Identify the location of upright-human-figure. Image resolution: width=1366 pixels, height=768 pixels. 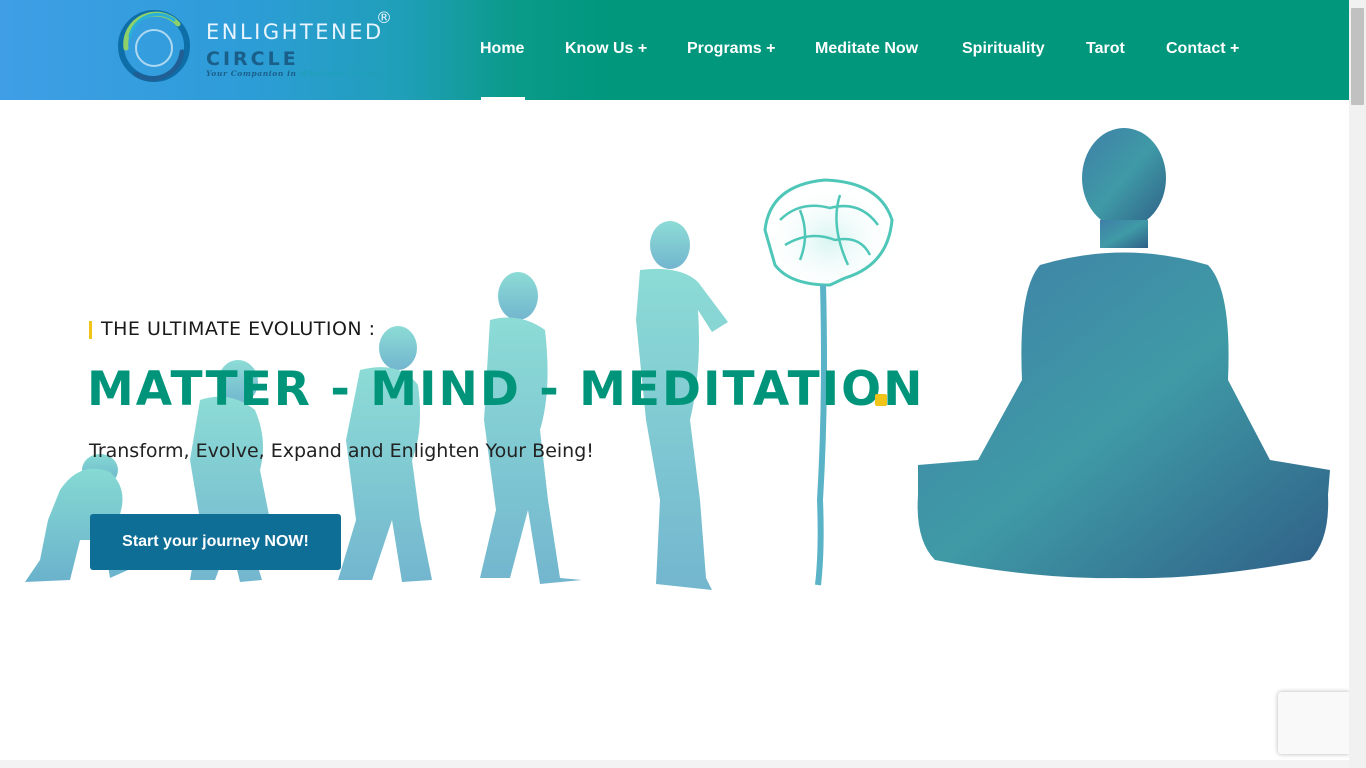
(531, 428).